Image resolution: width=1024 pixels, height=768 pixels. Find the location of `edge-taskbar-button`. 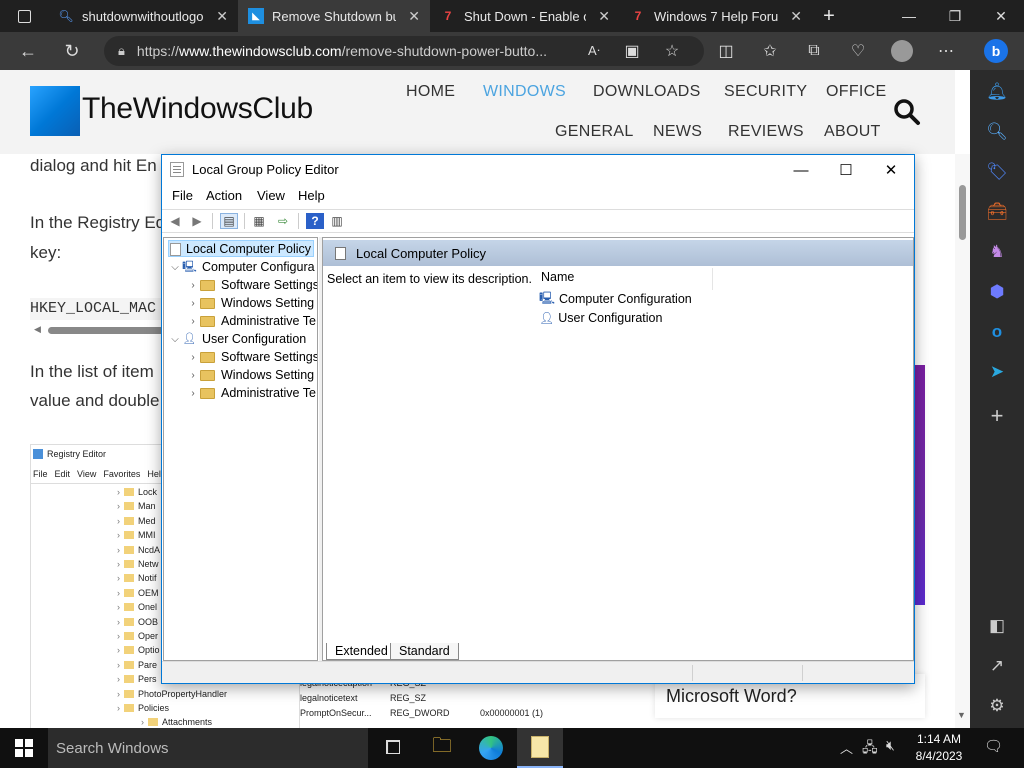

edge-taskbar-button is located at coordinates (491, 748).